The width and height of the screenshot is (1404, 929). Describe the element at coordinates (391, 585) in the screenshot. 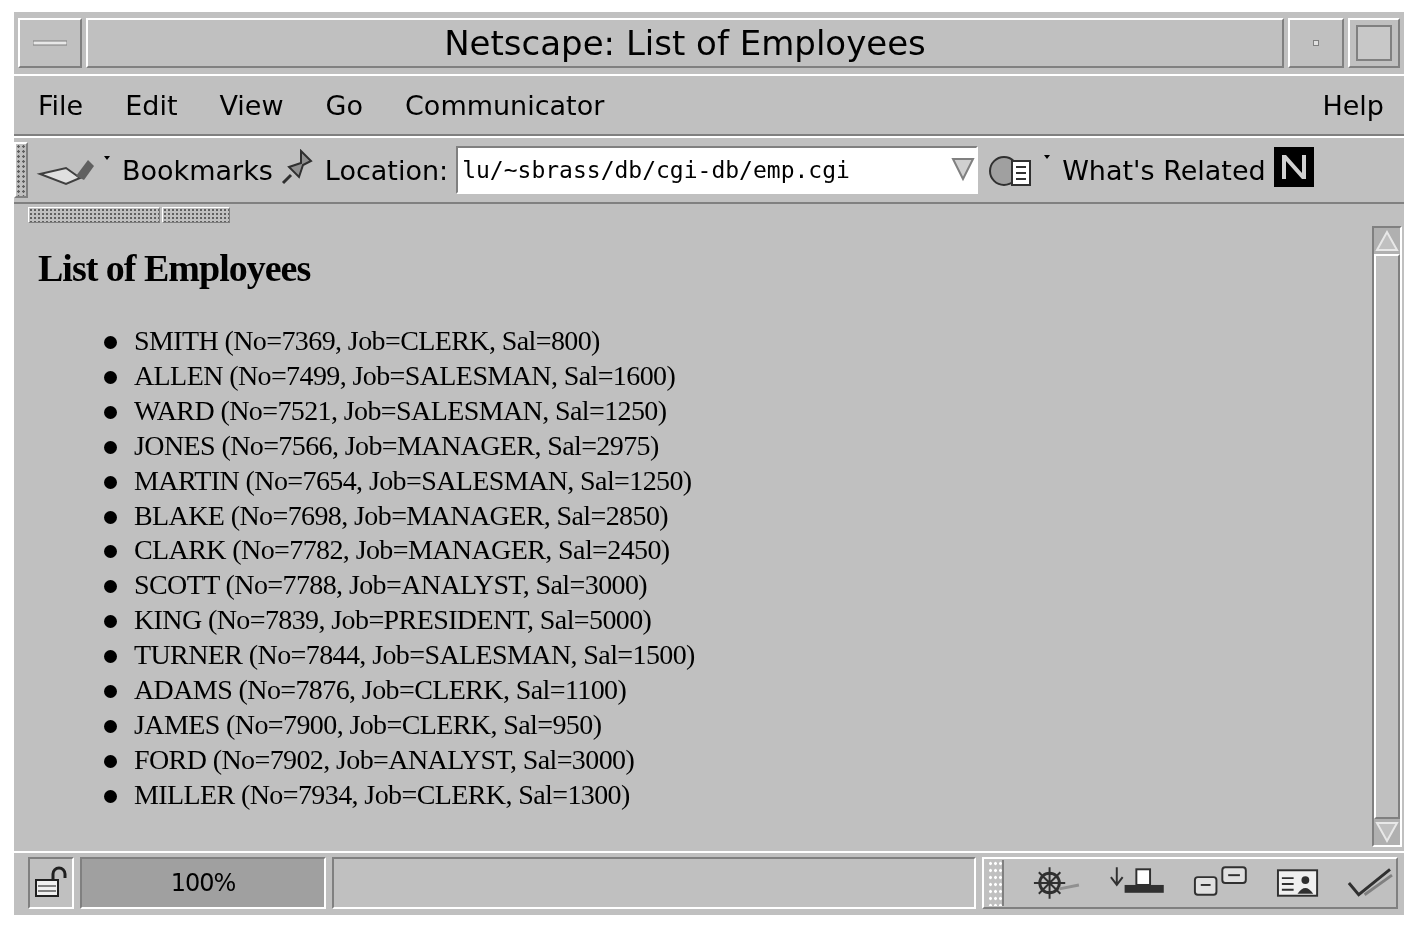

I see `employee-entry: SCOTT (No=7788, Job=ANALYST, Sal=3000)` at that location.